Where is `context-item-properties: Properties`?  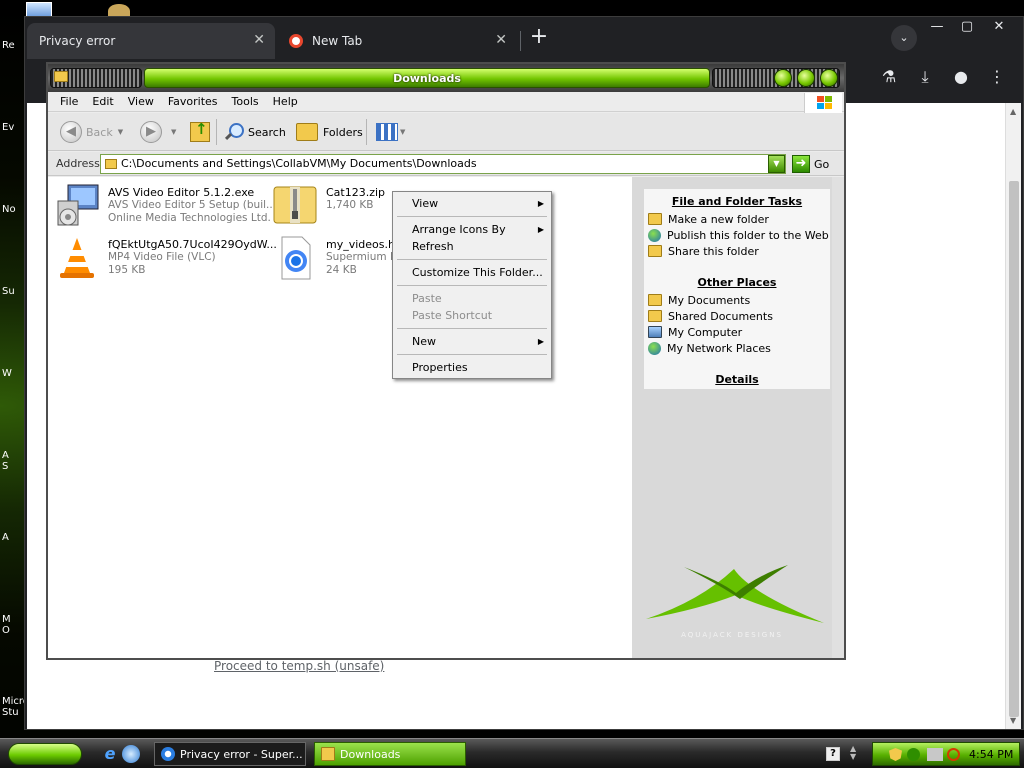
context-item-properties: Properties is located at coordinates (472, 367).